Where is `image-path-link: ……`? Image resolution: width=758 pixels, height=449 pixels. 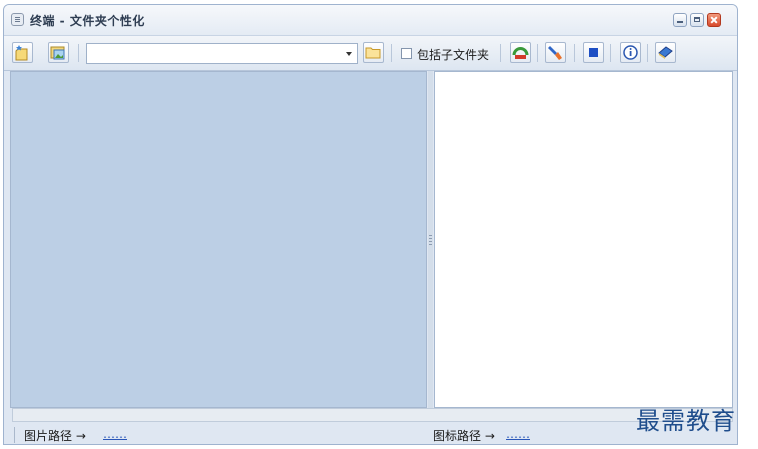
image-path-link: …… is located at coordinates (115, 434).